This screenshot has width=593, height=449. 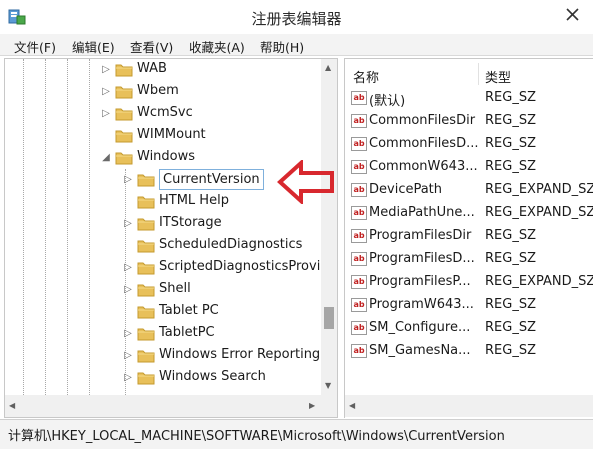 What do you see at coordinates (329, 318) in the screenshot?
I see `scrollbar-thumb` at bounding box center [329, 318].